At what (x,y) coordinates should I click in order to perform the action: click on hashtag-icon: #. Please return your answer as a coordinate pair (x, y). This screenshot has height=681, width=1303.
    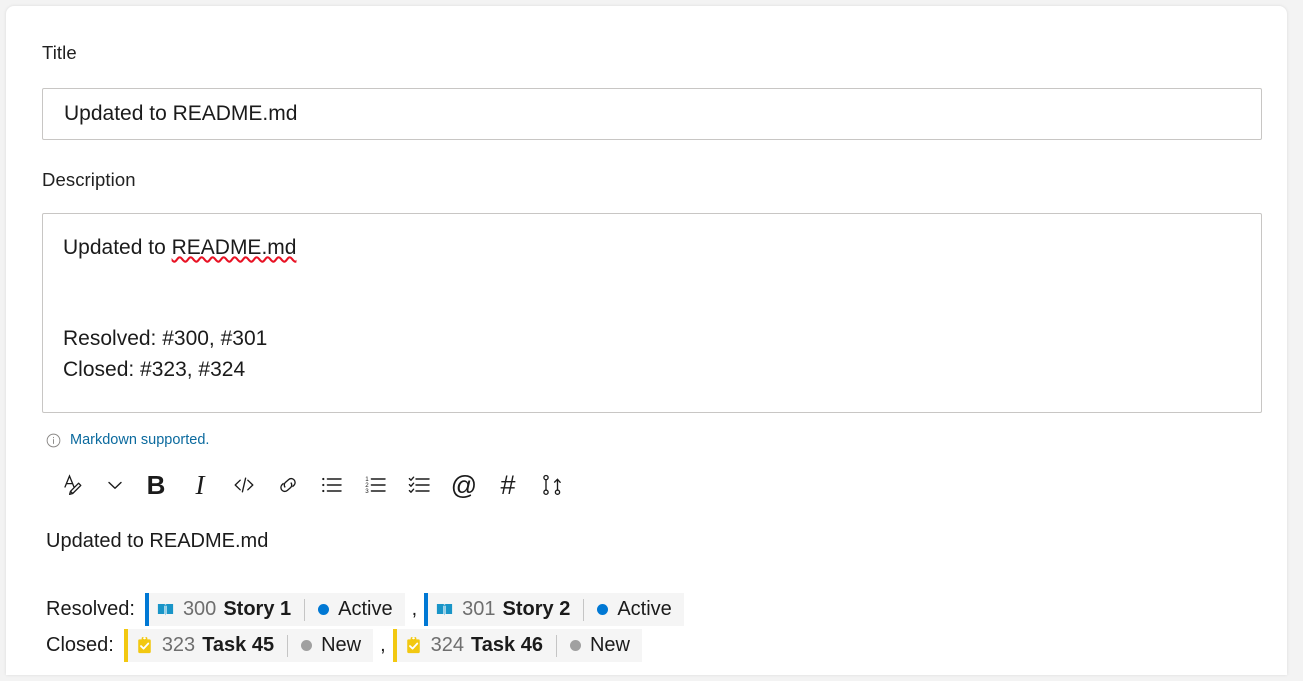
    Looking at the image, I should click on (508, 485).